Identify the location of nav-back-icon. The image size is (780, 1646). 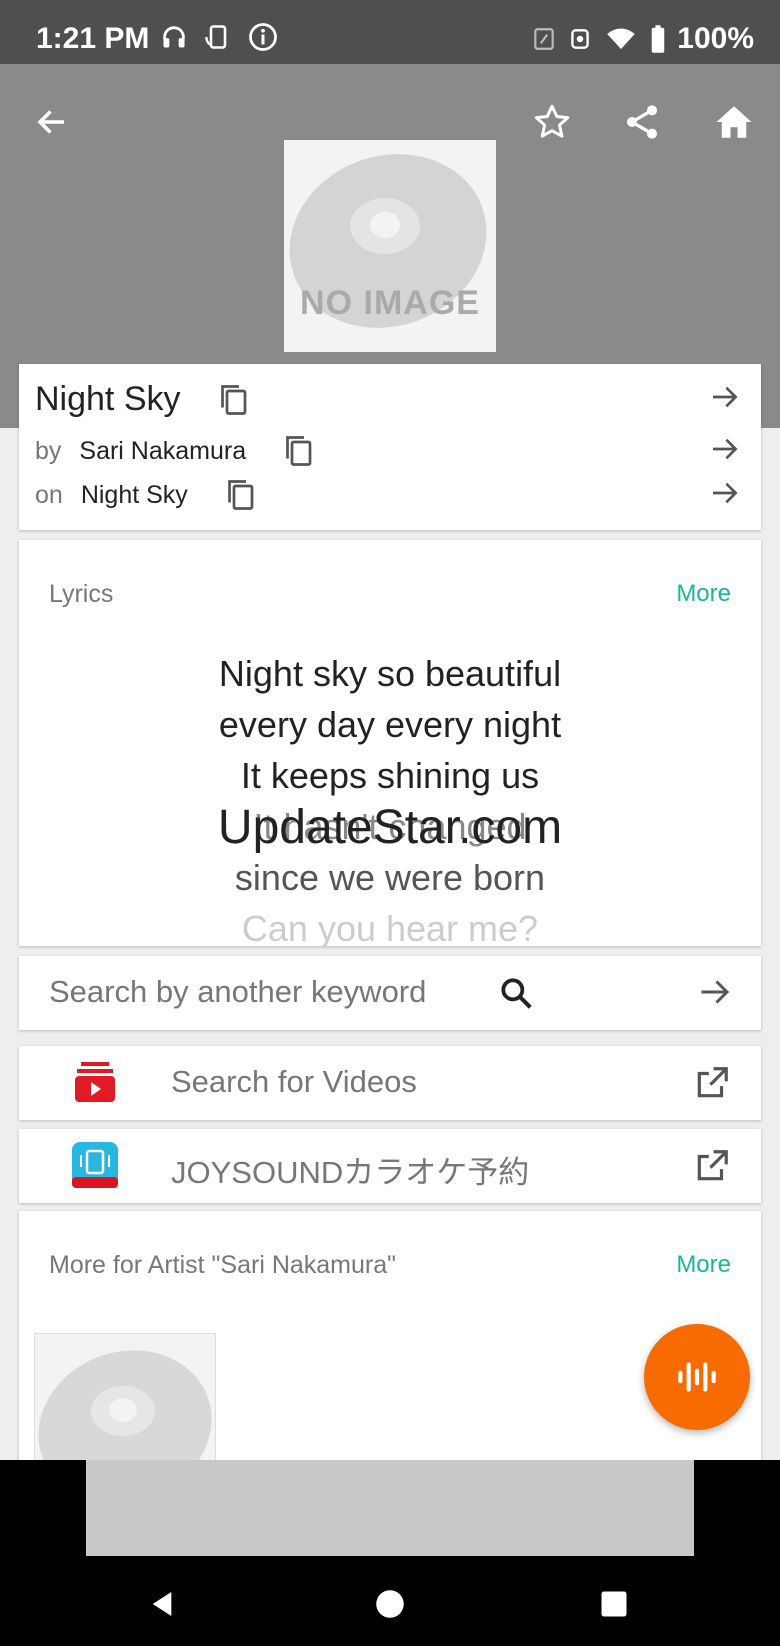
(162, 1604).